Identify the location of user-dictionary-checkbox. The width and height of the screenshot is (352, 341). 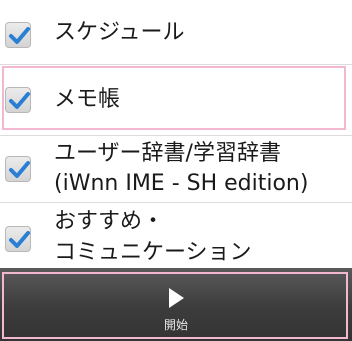
(18, 169).